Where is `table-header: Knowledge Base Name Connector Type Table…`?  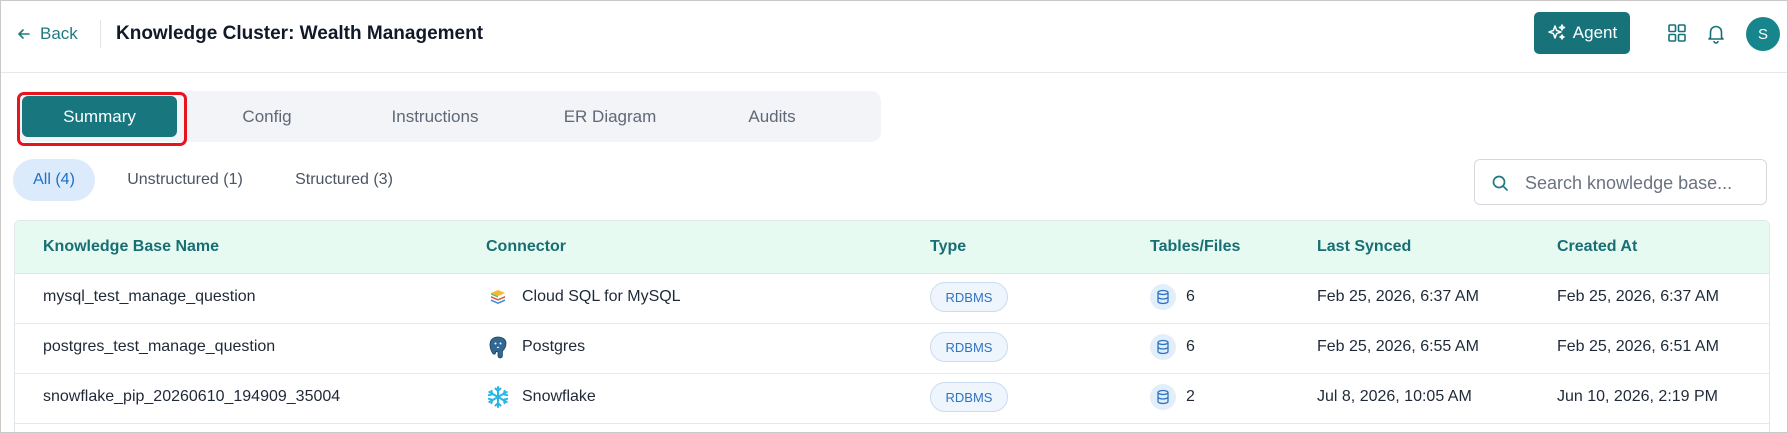
table-header: Knowledge Base Name Connector Type Table… is located at coordinates (892, 247).